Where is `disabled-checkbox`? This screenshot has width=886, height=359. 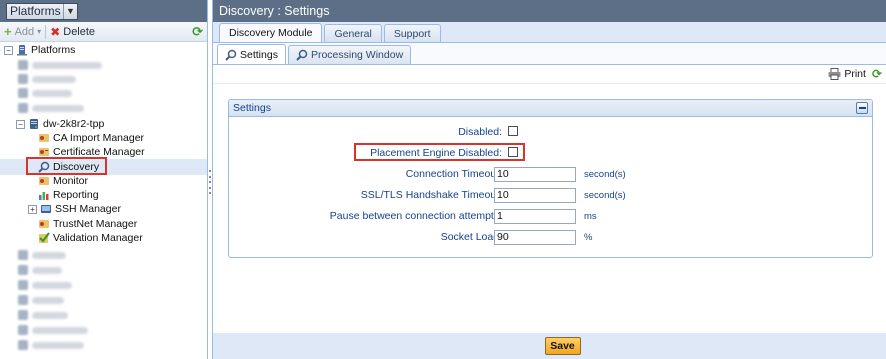
disabled-checkbox is located at coordinates (513, 131).